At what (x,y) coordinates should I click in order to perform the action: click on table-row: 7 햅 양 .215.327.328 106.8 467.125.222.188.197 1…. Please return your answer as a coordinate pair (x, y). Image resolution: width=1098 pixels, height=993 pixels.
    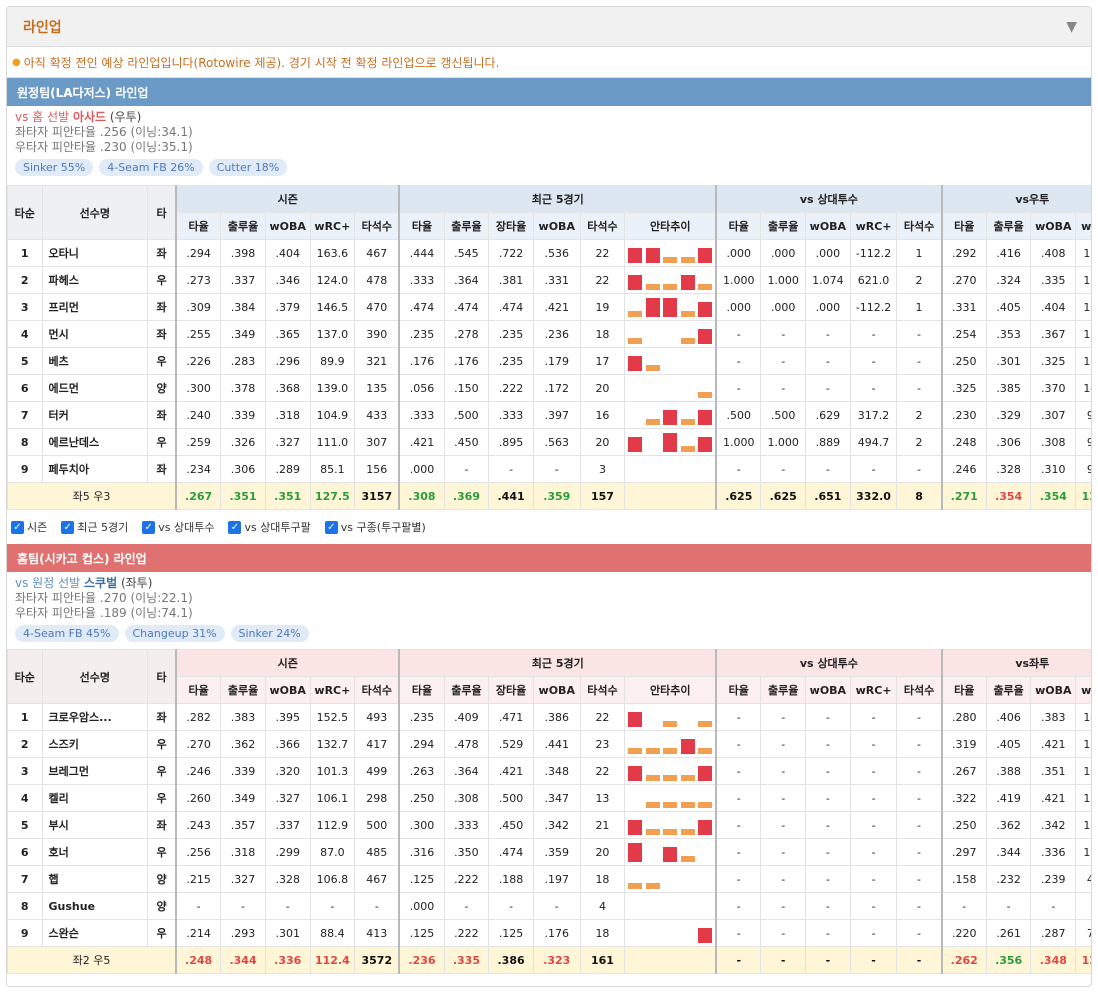
    Looking at the image, I should click on (549, 879).